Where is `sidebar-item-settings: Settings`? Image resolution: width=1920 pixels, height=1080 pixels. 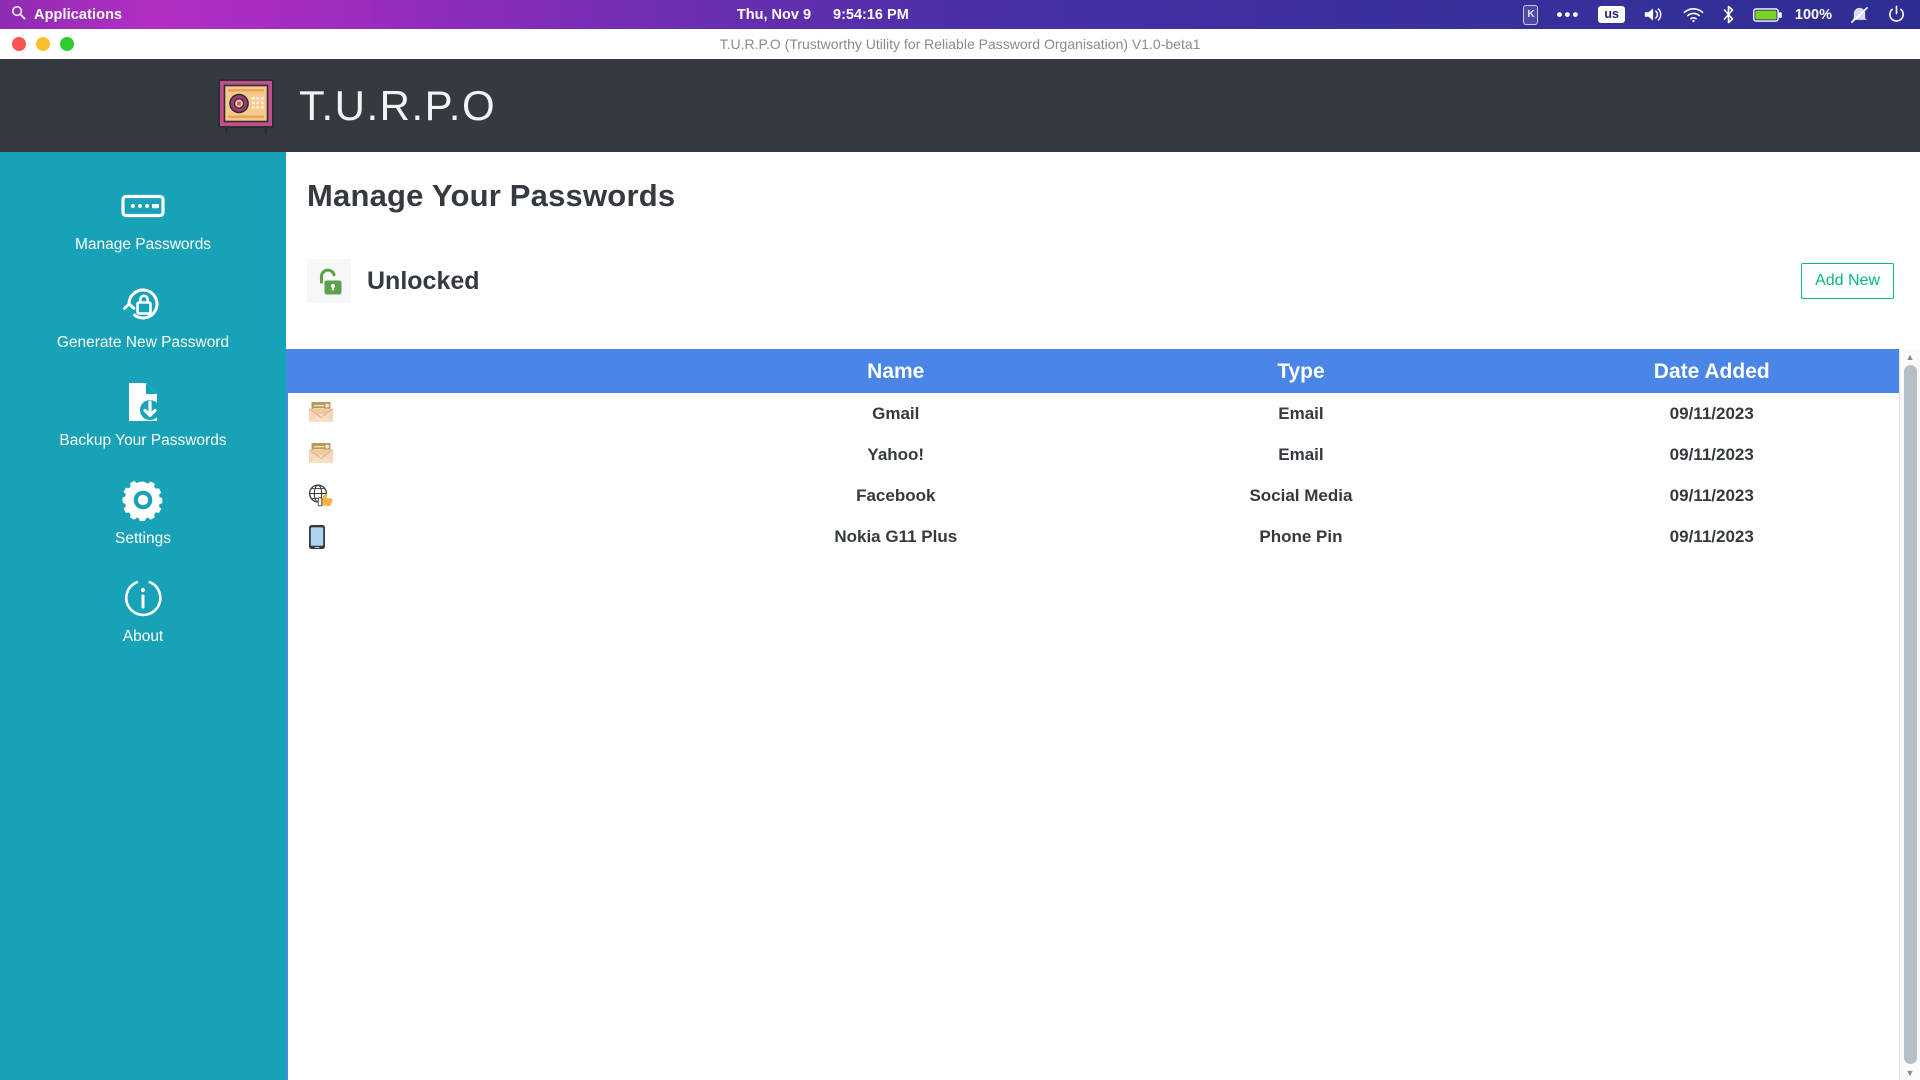
sidebar-item-settings: Settings is located at coordinates (143, 513).